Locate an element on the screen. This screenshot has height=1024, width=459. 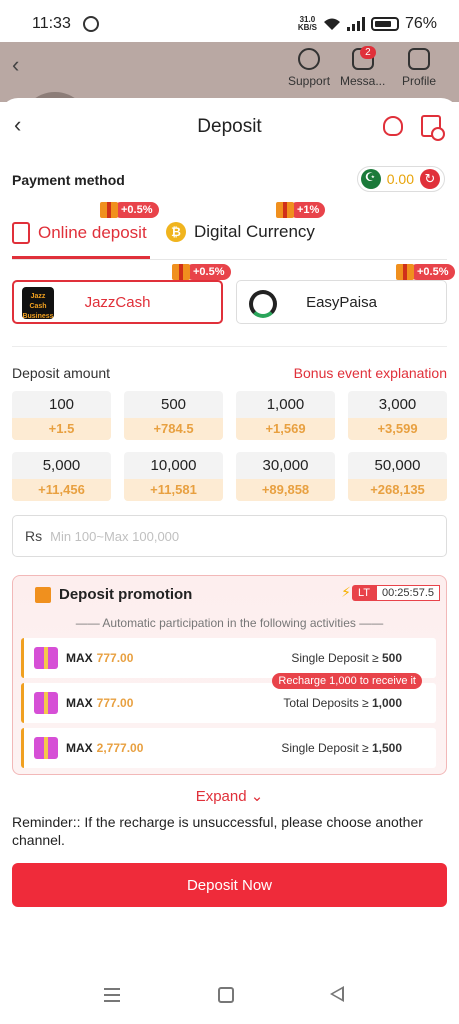
amount-value: 5,000 is located at coordinates (61, 465).